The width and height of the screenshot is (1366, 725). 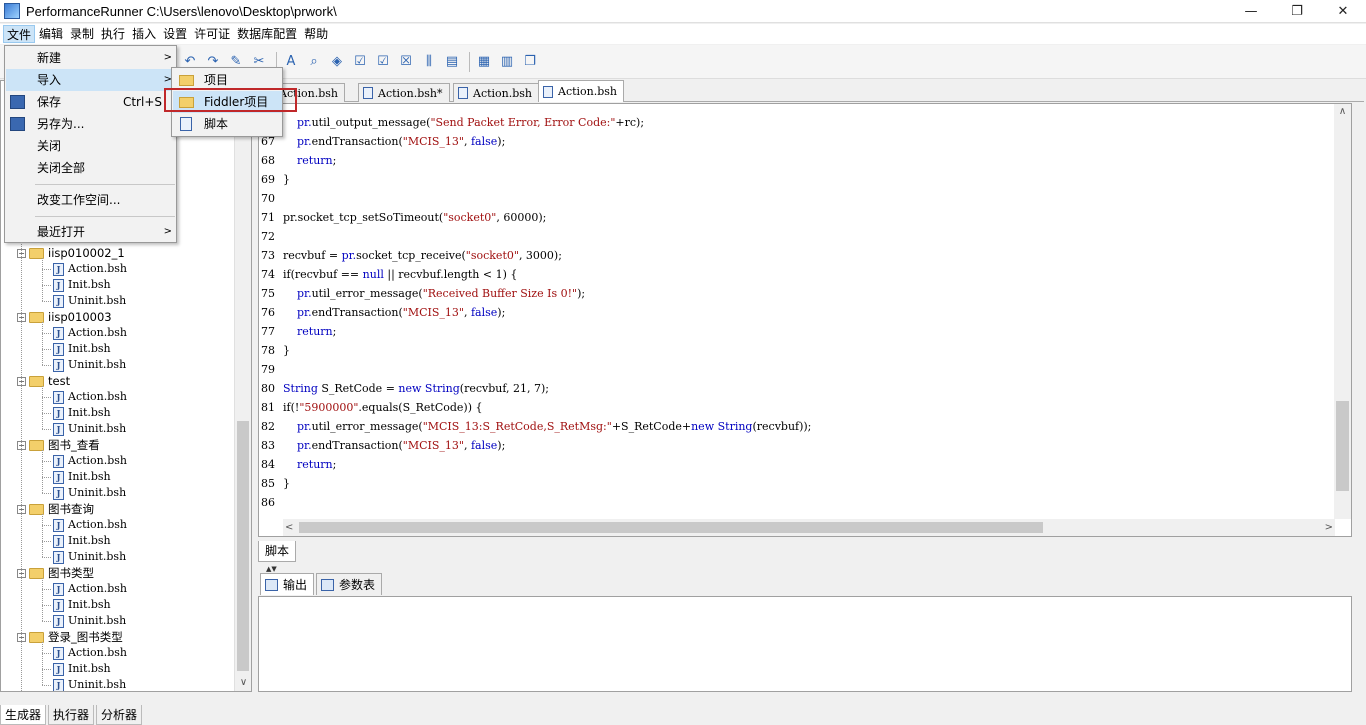 What do you see at coordinates (382, 445) in the screenshot?
I see `code-line: 83 pr.endTransaction("MCIS_13", false);` at bounding box center [382, 445].